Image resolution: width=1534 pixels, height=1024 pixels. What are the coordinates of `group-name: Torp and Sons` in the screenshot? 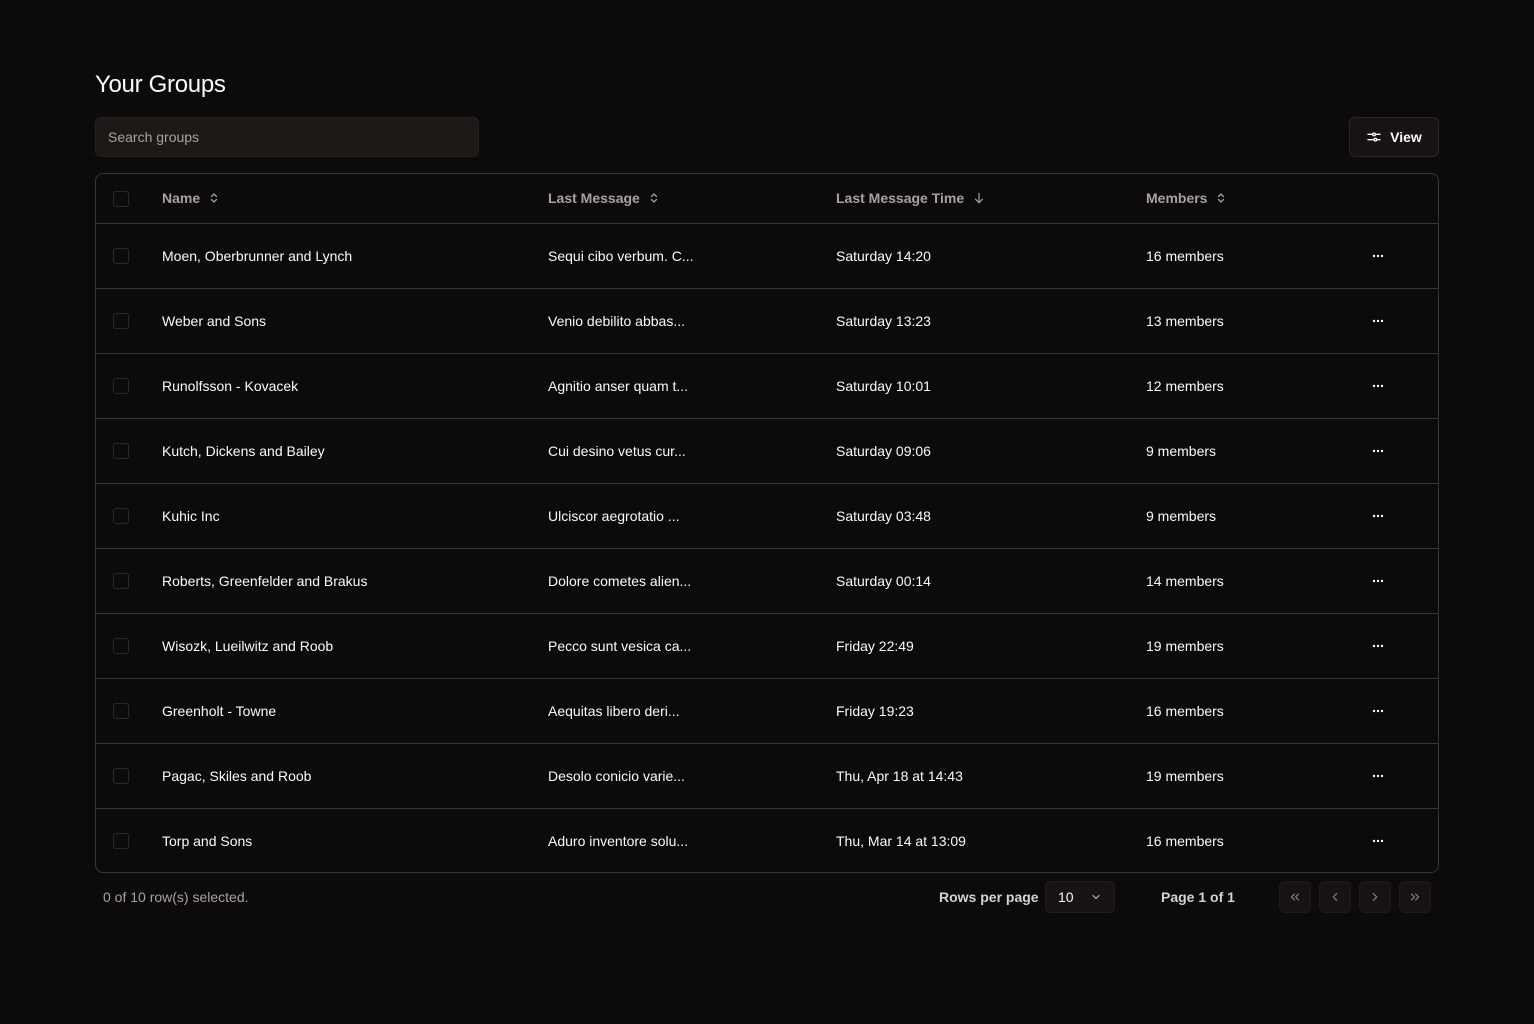 It's located at (207, 840).